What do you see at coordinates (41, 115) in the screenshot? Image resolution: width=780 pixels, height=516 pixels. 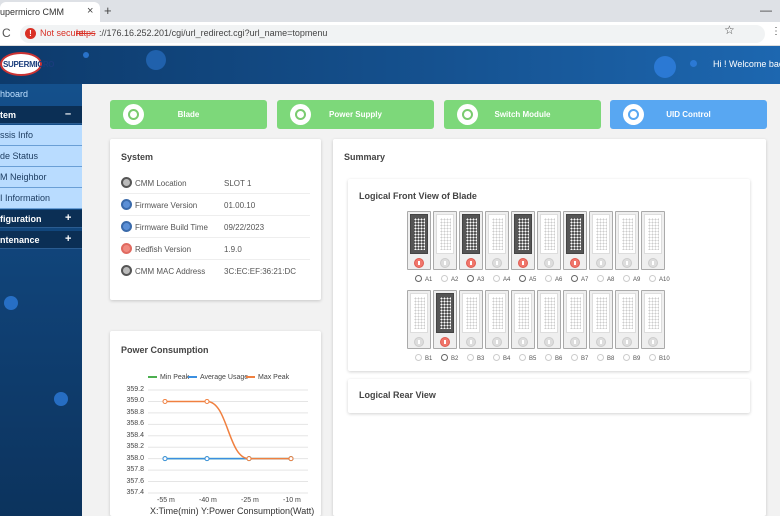 I see `sidebar-group-system: tem –` at bounding box center [41, 115].